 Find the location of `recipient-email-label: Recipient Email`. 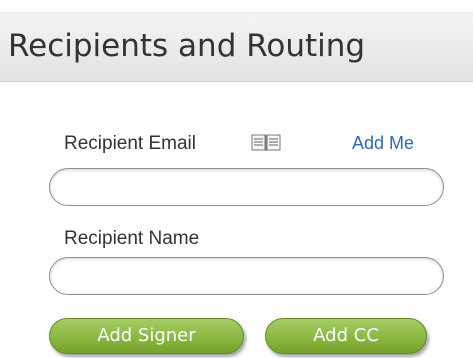

recipient-email-label: Recipient Email is located at coordinates (130, 143).